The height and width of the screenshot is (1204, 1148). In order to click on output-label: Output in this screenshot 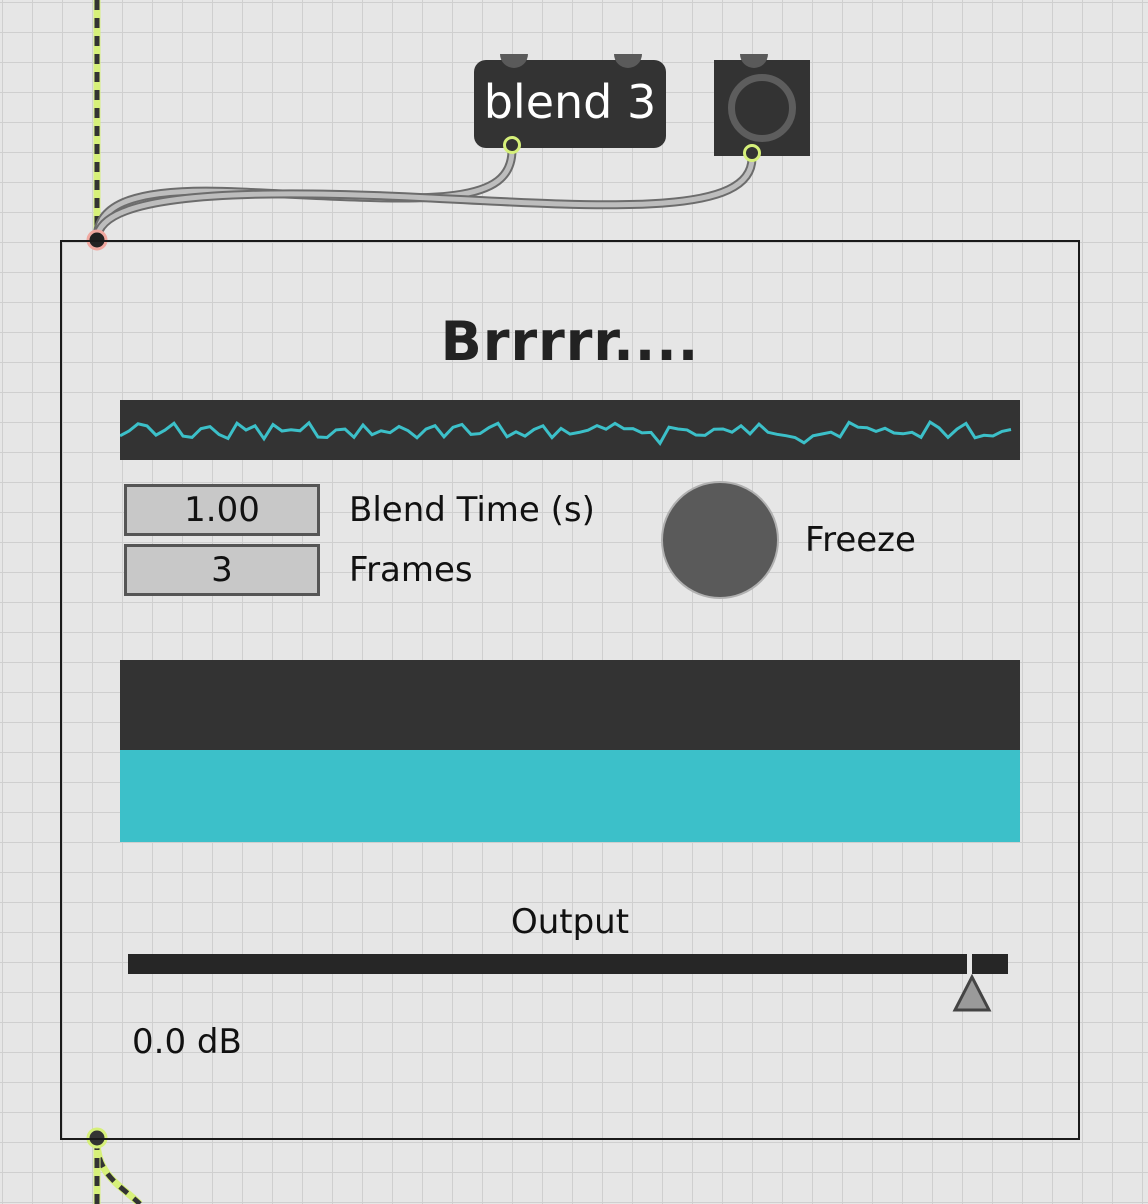, I will do `click(570, 922)`.